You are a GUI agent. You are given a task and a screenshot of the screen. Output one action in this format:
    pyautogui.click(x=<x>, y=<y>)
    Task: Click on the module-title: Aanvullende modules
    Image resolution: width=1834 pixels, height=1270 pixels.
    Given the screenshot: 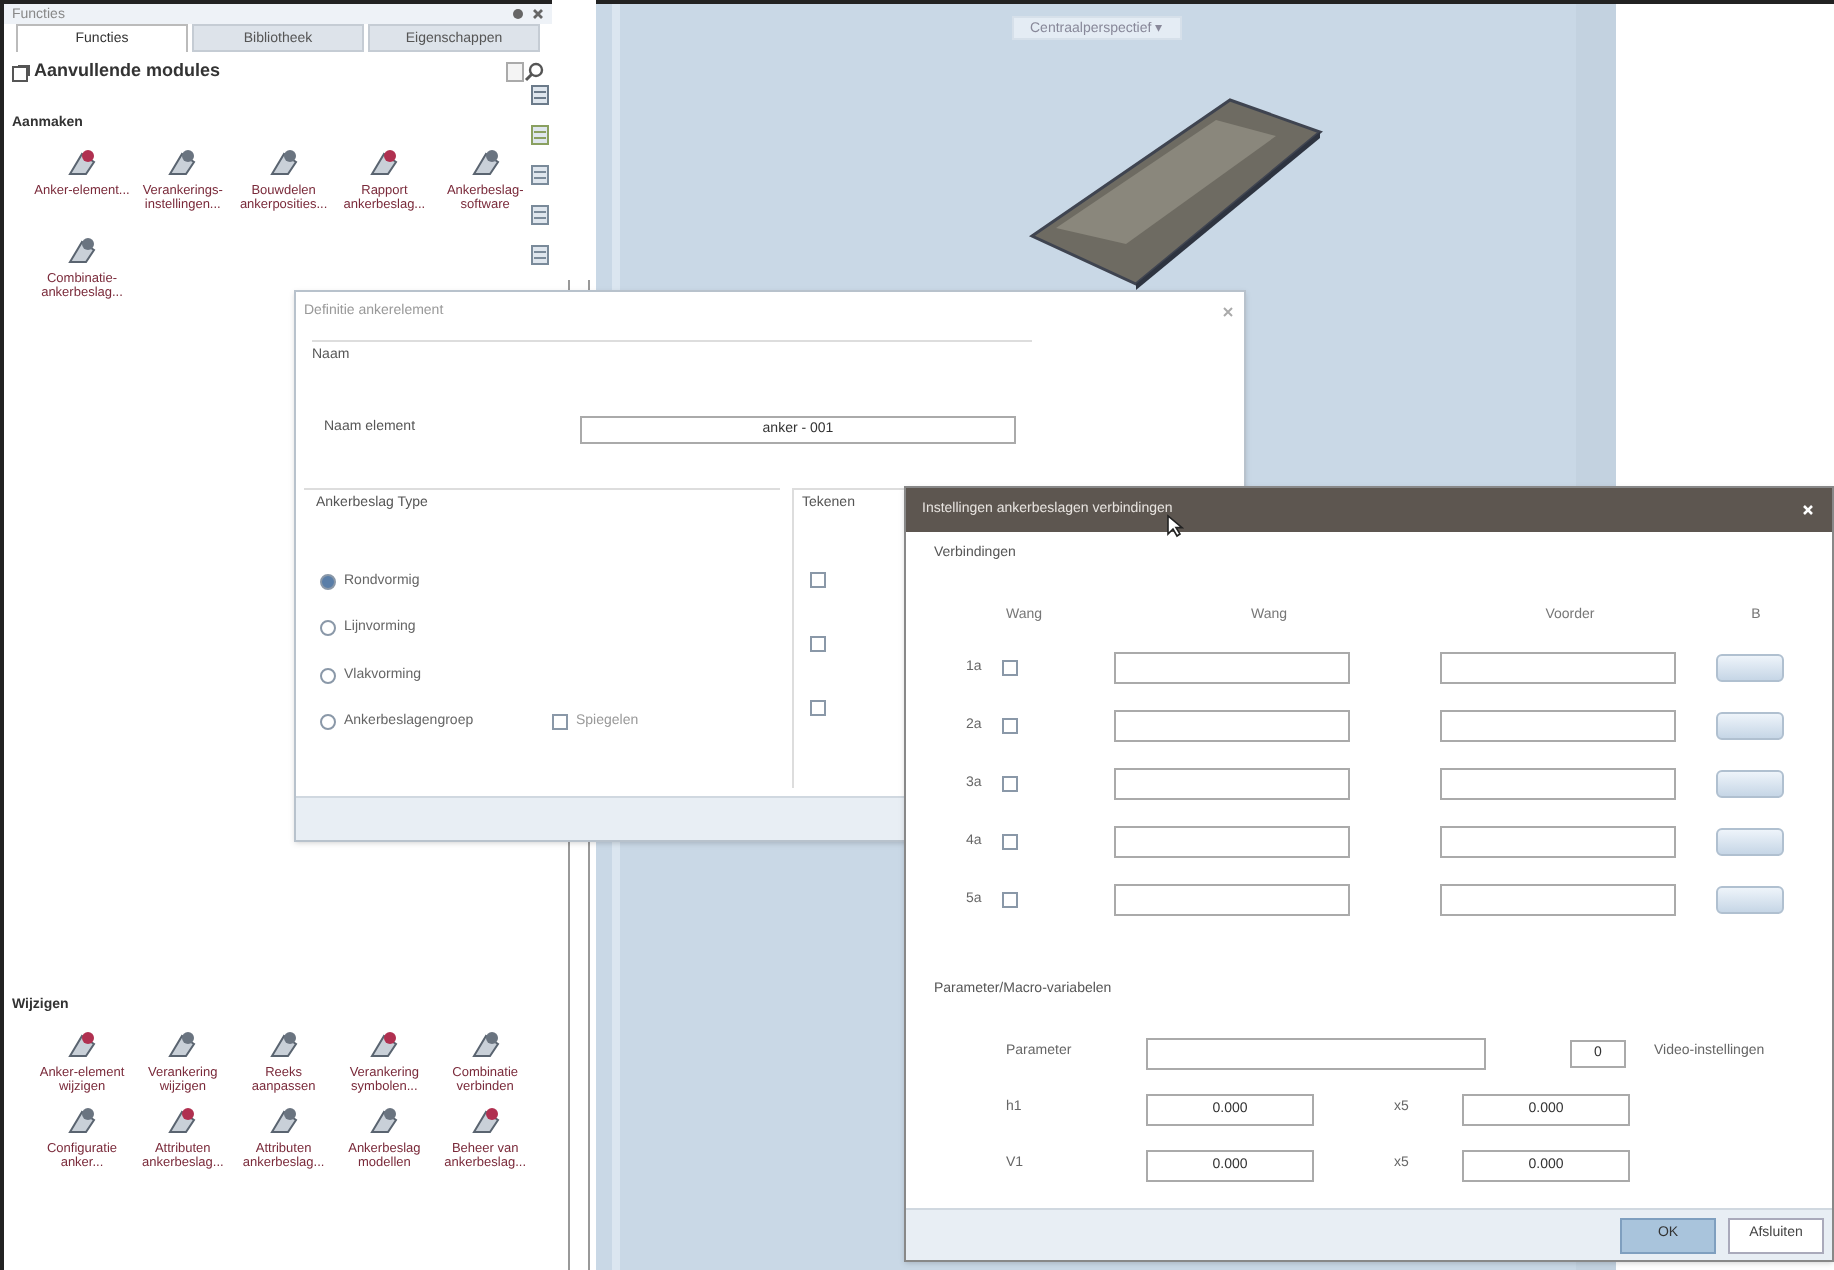 What is the action you would take?
    pyautogui.click(x=128, y=71)
    